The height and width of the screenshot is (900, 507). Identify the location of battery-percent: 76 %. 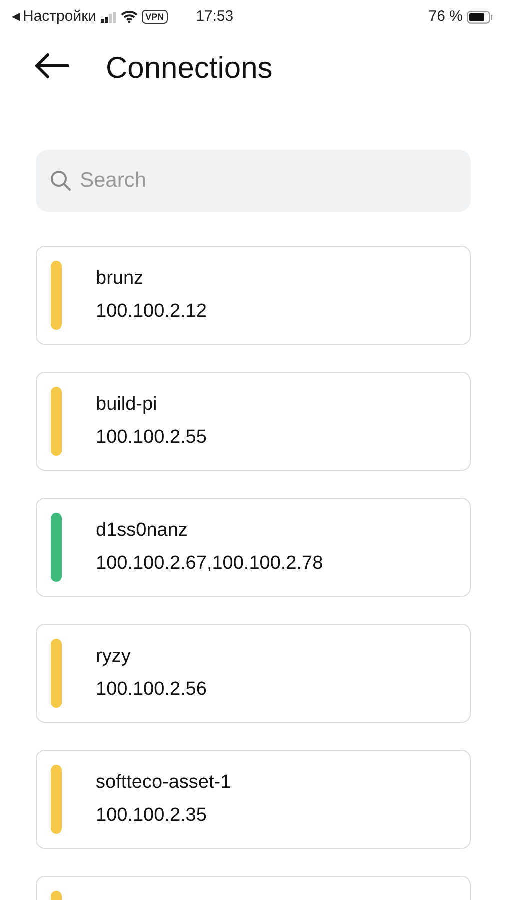
(445, 16).